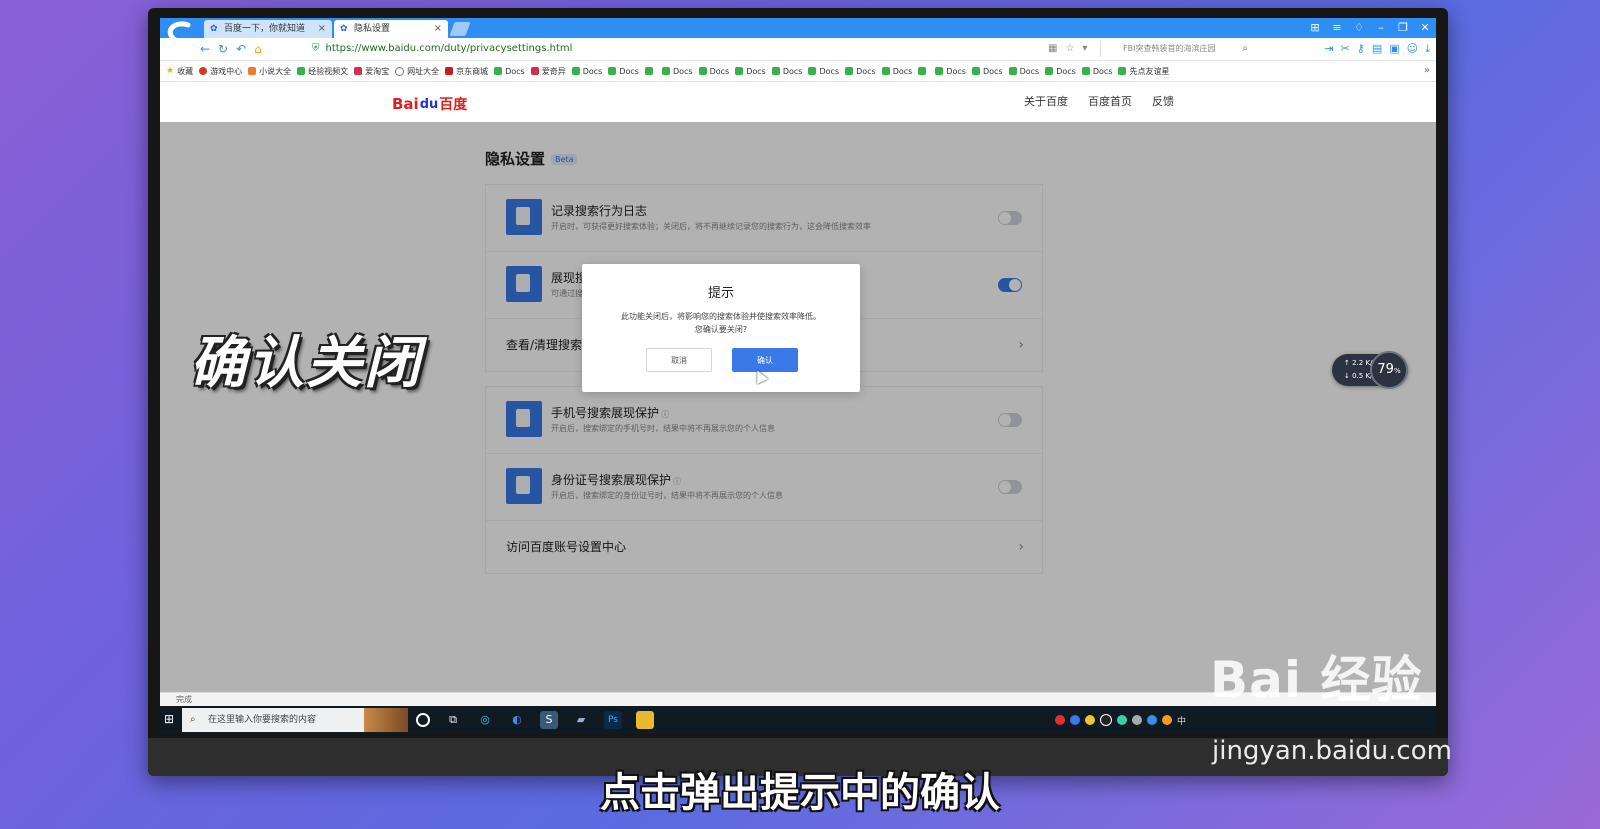 Image resolution: width=1600 pixels, height=829 pixels. Describe the element at coordinates (423, 71) in the screenshot. I see `bookmark-label: 网址大全` at that location.